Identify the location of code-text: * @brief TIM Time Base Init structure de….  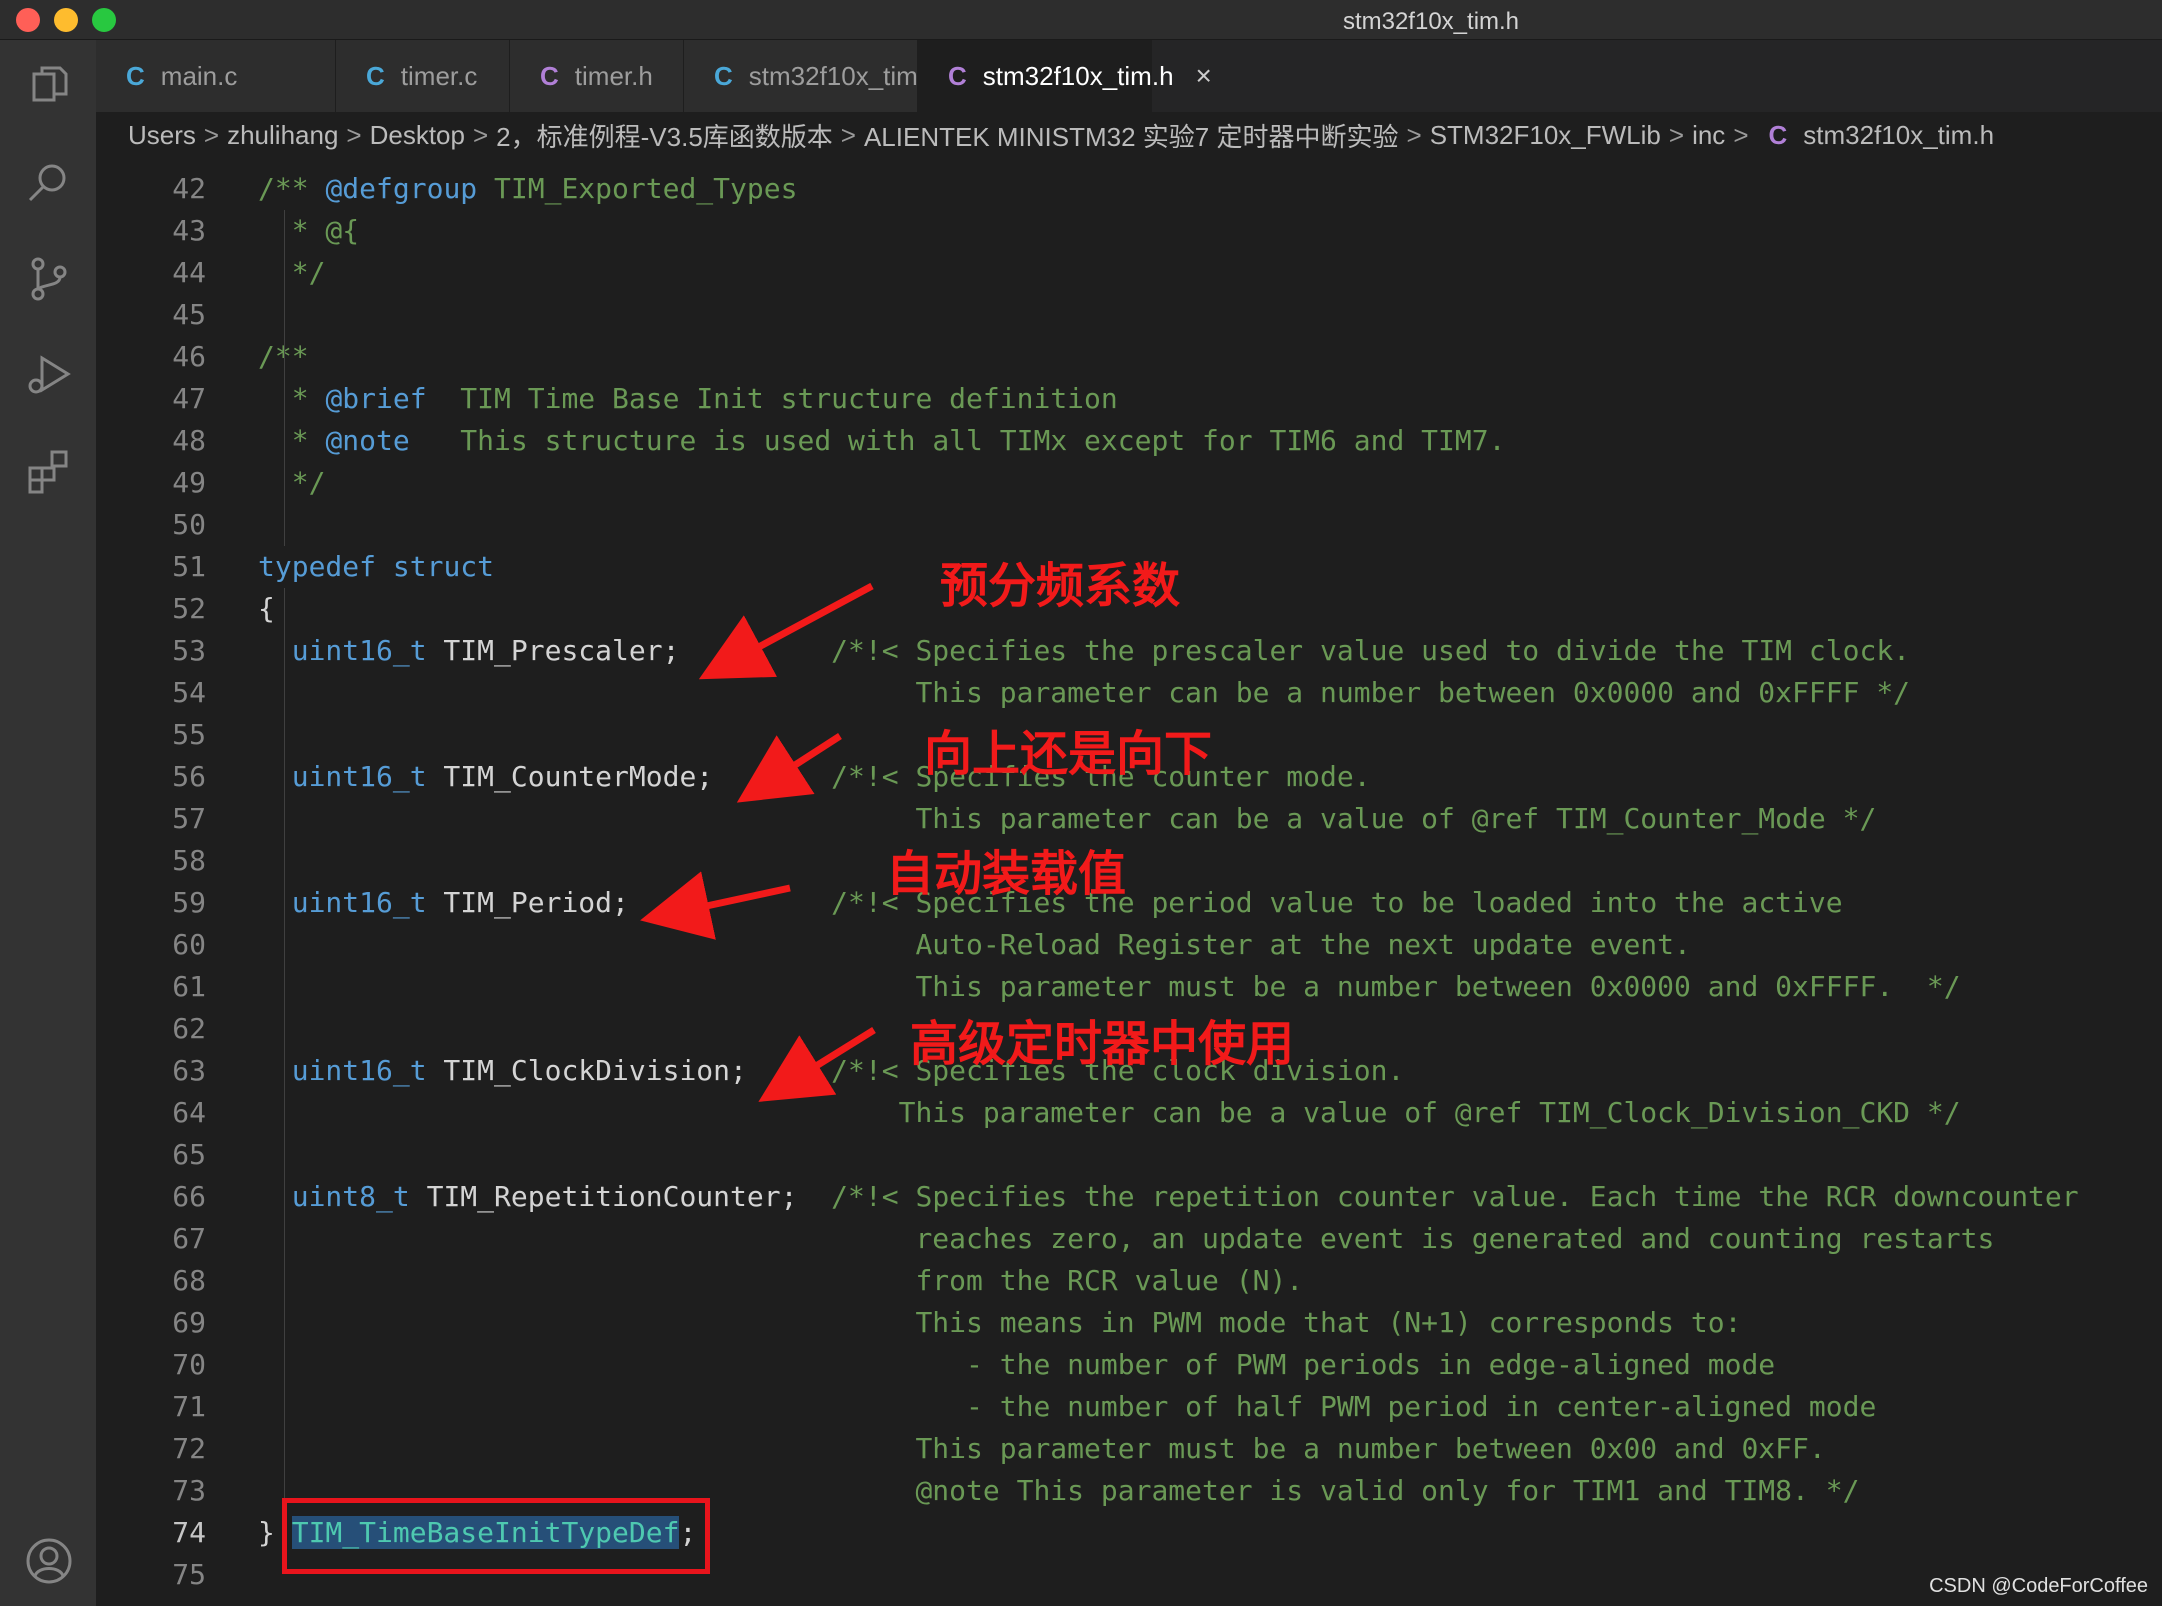
(688, 399).